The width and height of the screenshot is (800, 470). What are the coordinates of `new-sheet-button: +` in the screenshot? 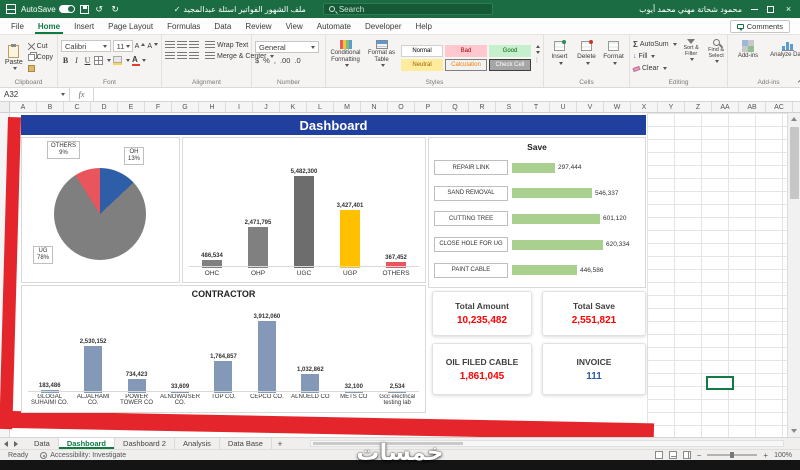 It's located at (280, 443).